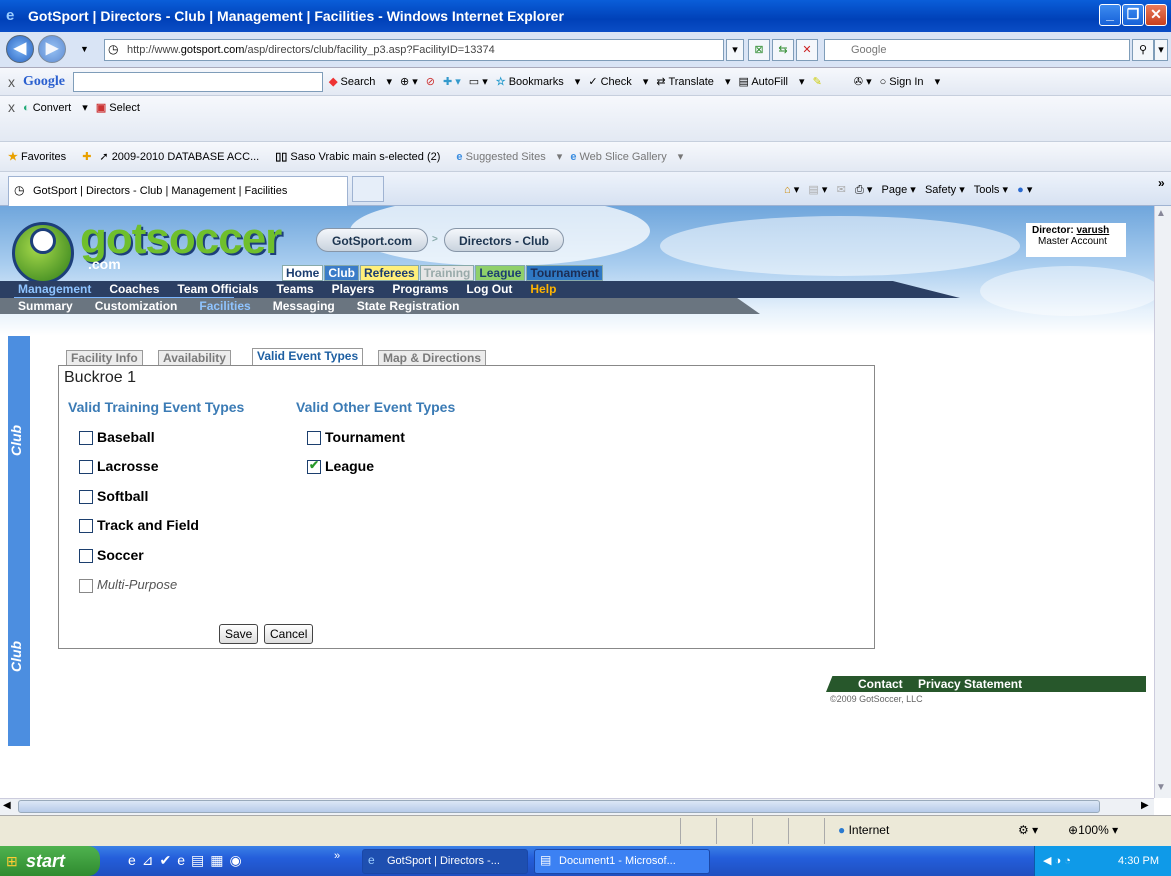 The width and height of the screenshot is (1171, 876). Describe the element at coordinates (807, 50) in the screenshot. I see `stop-icon: ✕` at that location.